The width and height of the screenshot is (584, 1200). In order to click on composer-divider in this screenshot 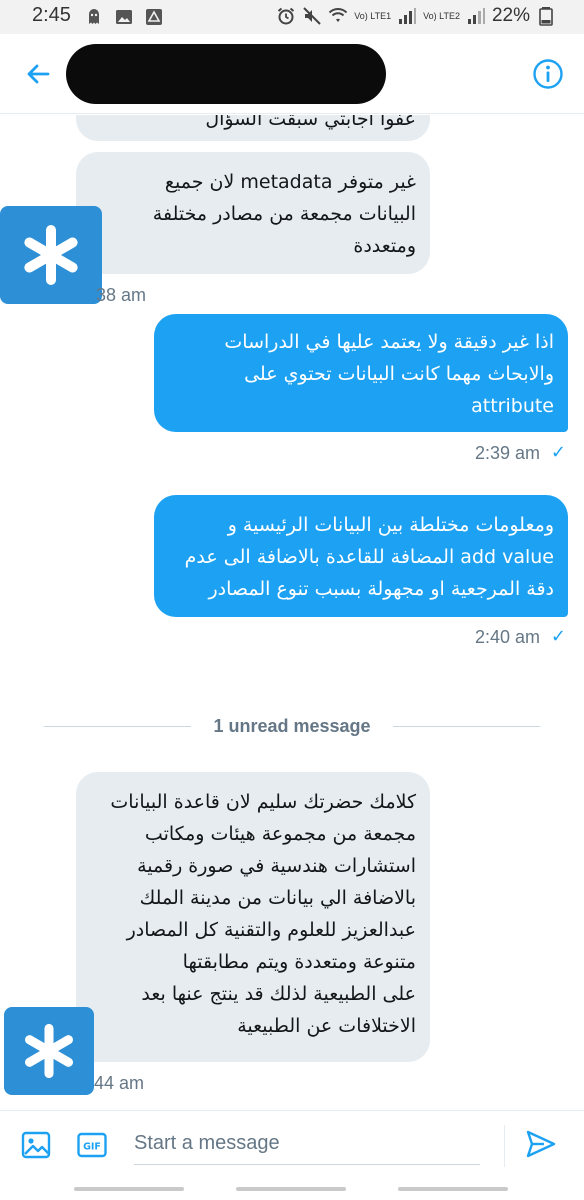, I will do `click(504, 1146)`.